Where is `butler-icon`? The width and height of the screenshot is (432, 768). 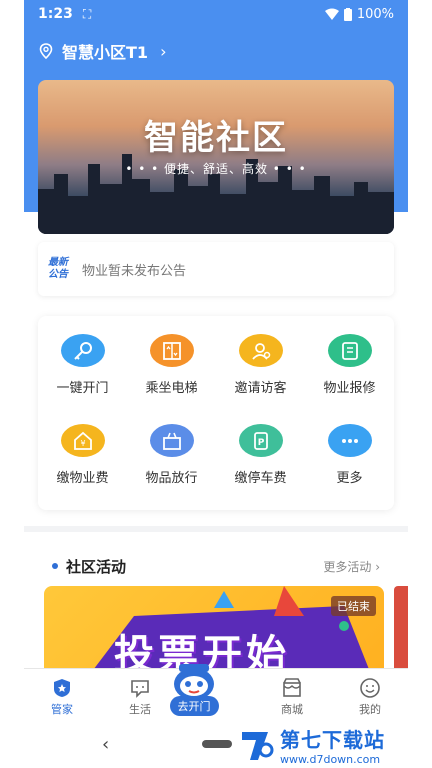 butler-icon is located at coordinates (62, 688).